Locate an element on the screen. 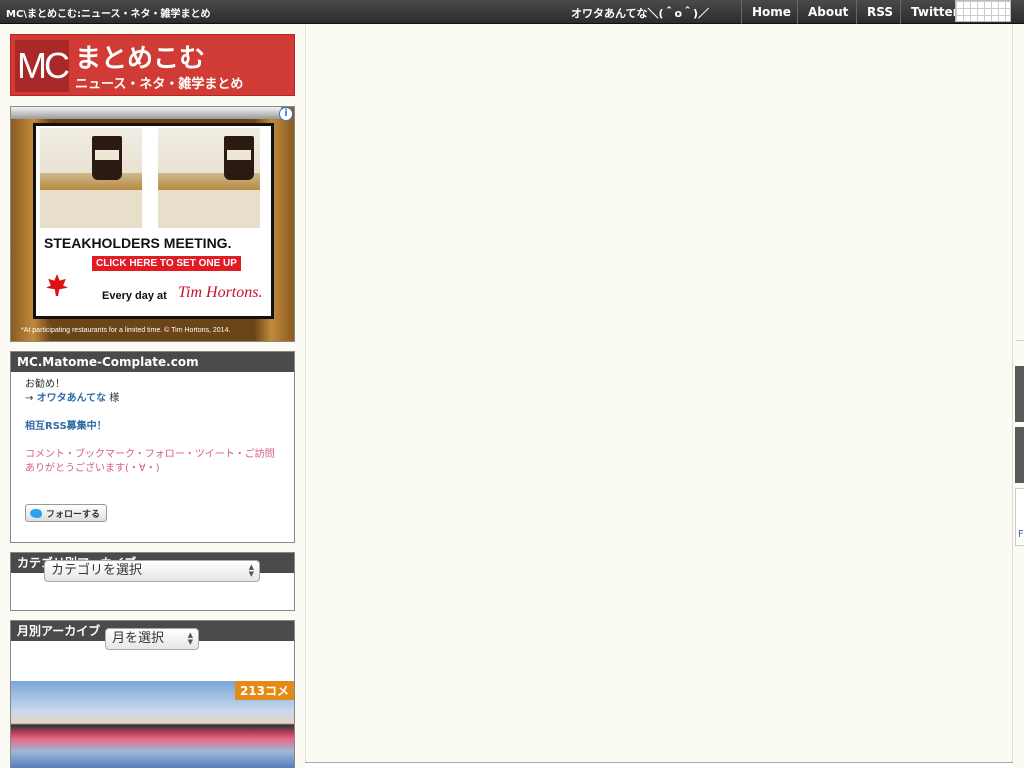 This screenshot has width=1024, height=768. month-select: 月を選択 ▲ ▼ is located at coordinates (152, 639).